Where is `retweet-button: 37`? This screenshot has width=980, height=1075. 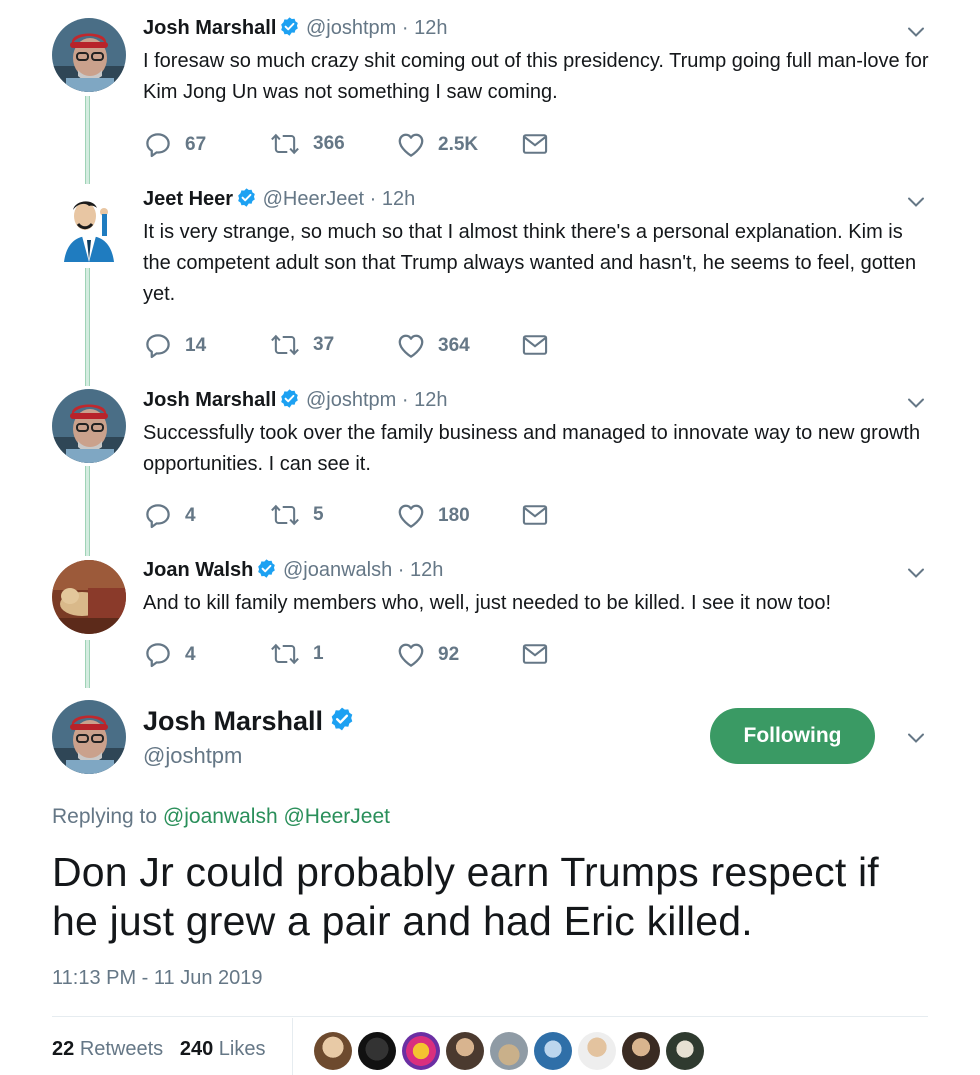
retweet-button: 37 is located at coordinates (301, 345).